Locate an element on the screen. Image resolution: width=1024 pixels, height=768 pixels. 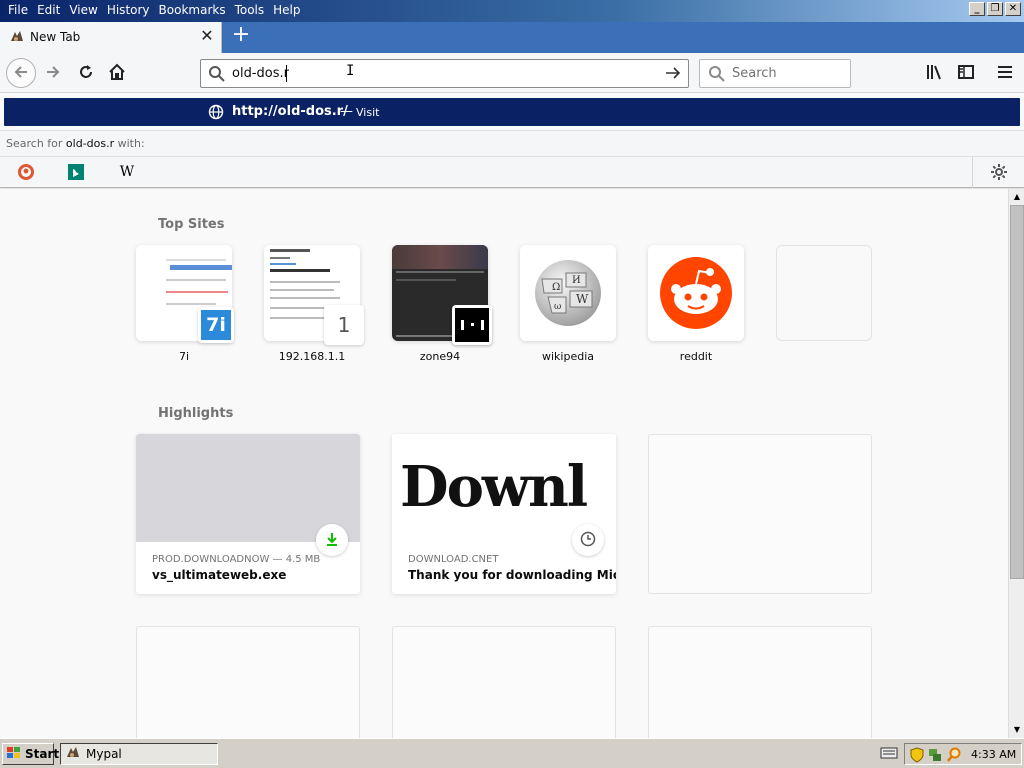
tab-title: New Tab is located at coordinates (55, 37).